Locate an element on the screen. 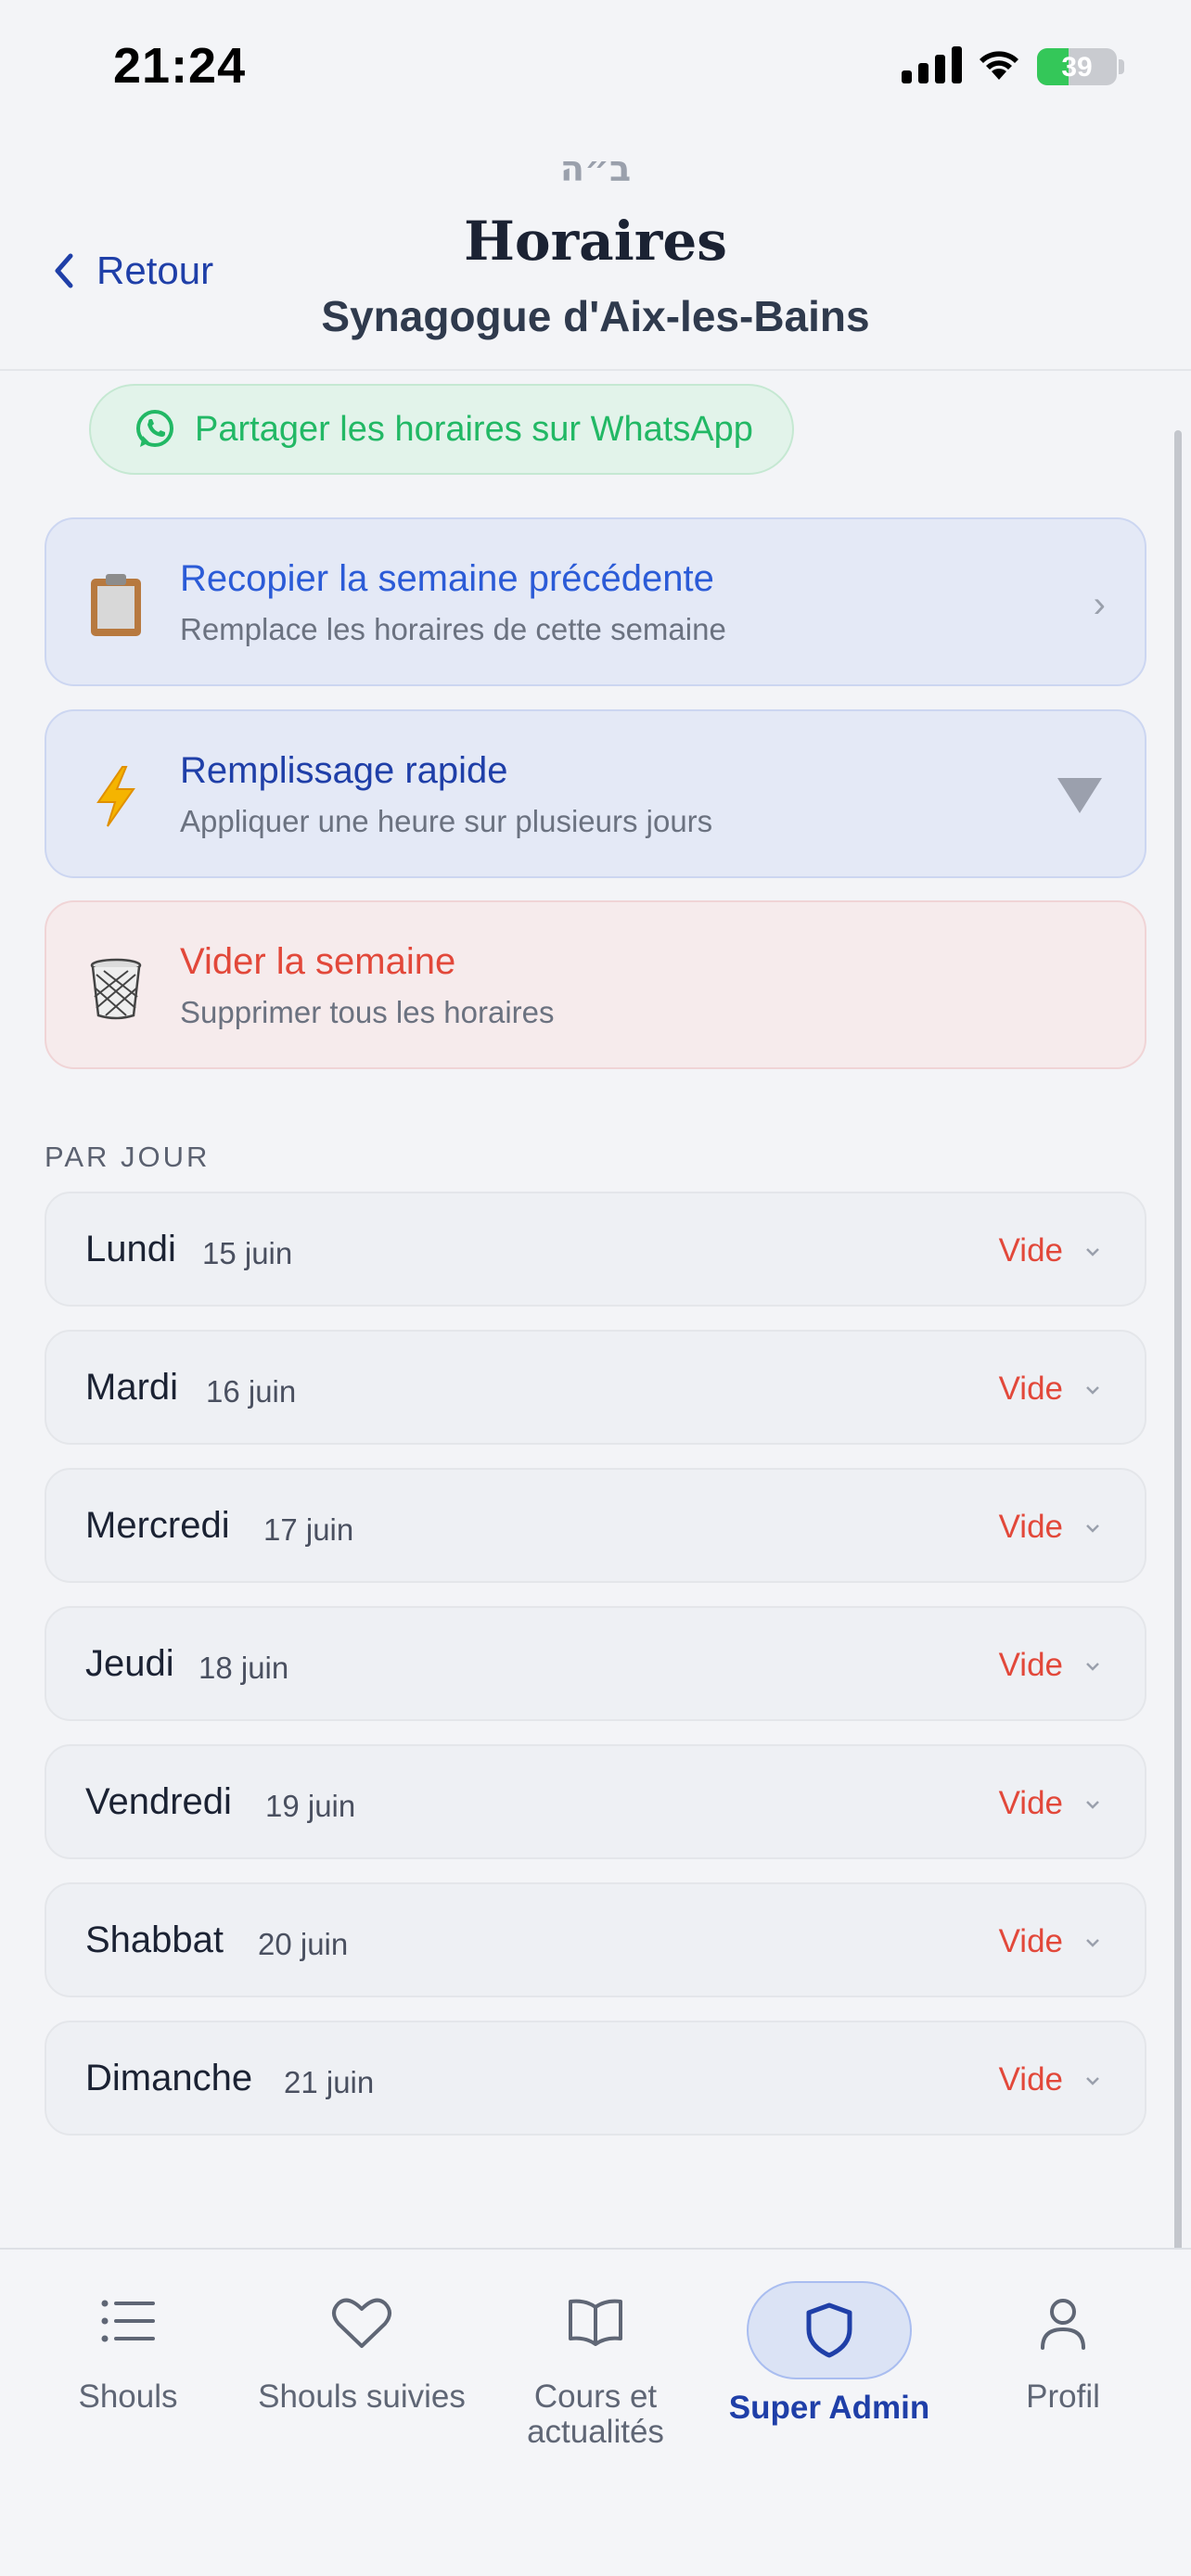 The height and width of the screenshot is (2576, 1191). heart-icon is located at coordinates (361, 2323).